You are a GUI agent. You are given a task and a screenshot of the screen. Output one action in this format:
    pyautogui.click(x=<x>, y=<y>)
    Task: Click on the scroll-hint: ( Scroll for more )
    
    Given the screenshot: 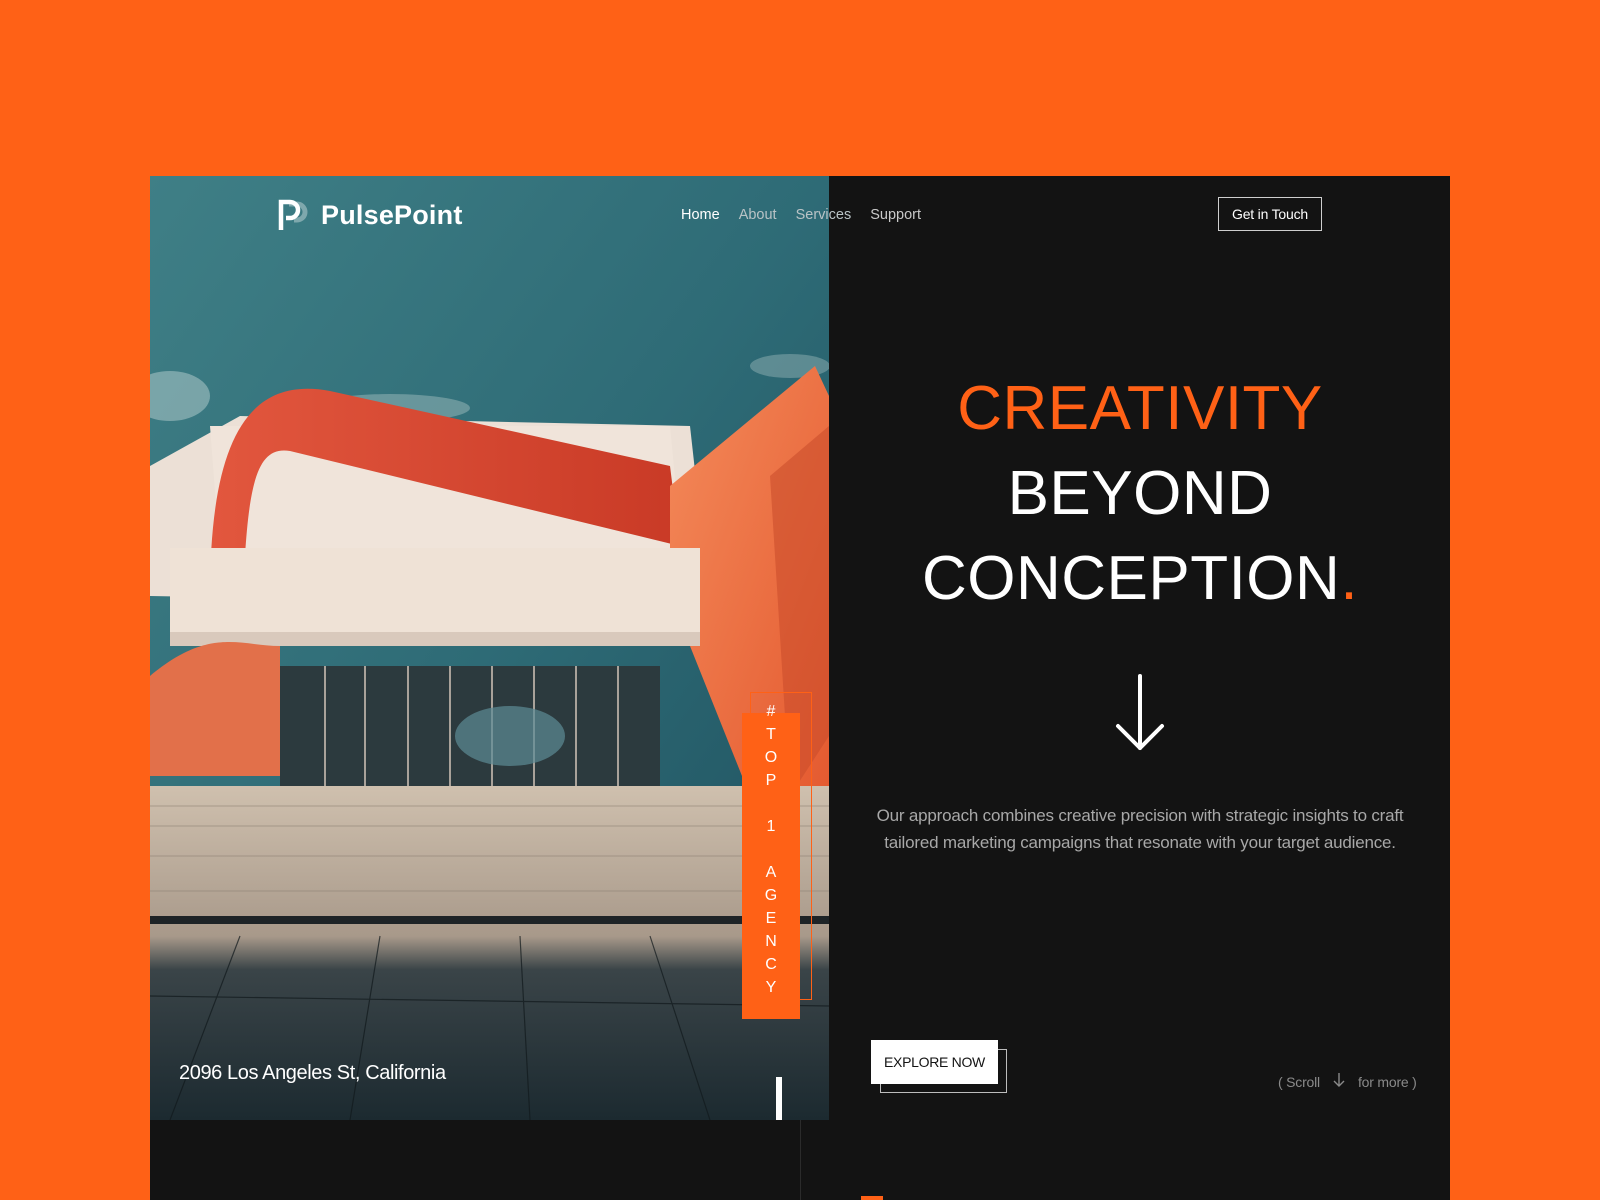 What is the action you would take?
    pyautogui.click(x=1347, y=1081)
    